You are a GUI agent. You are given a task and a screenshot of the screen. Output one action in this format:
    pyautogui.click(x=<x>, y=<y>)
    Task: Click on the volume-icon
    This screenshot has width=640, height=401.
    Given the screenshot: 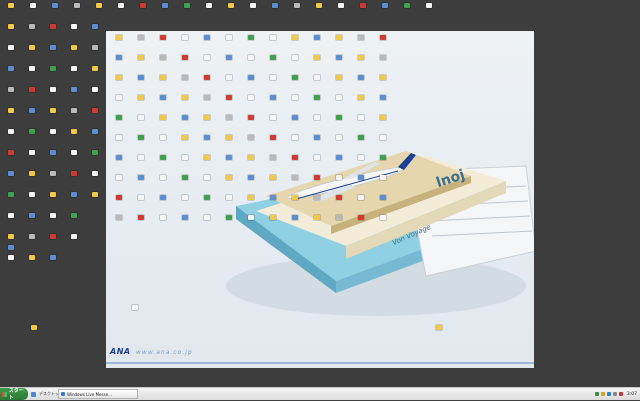 What is the action you would take?
    pyautogui.click(x=614, y=394)
    